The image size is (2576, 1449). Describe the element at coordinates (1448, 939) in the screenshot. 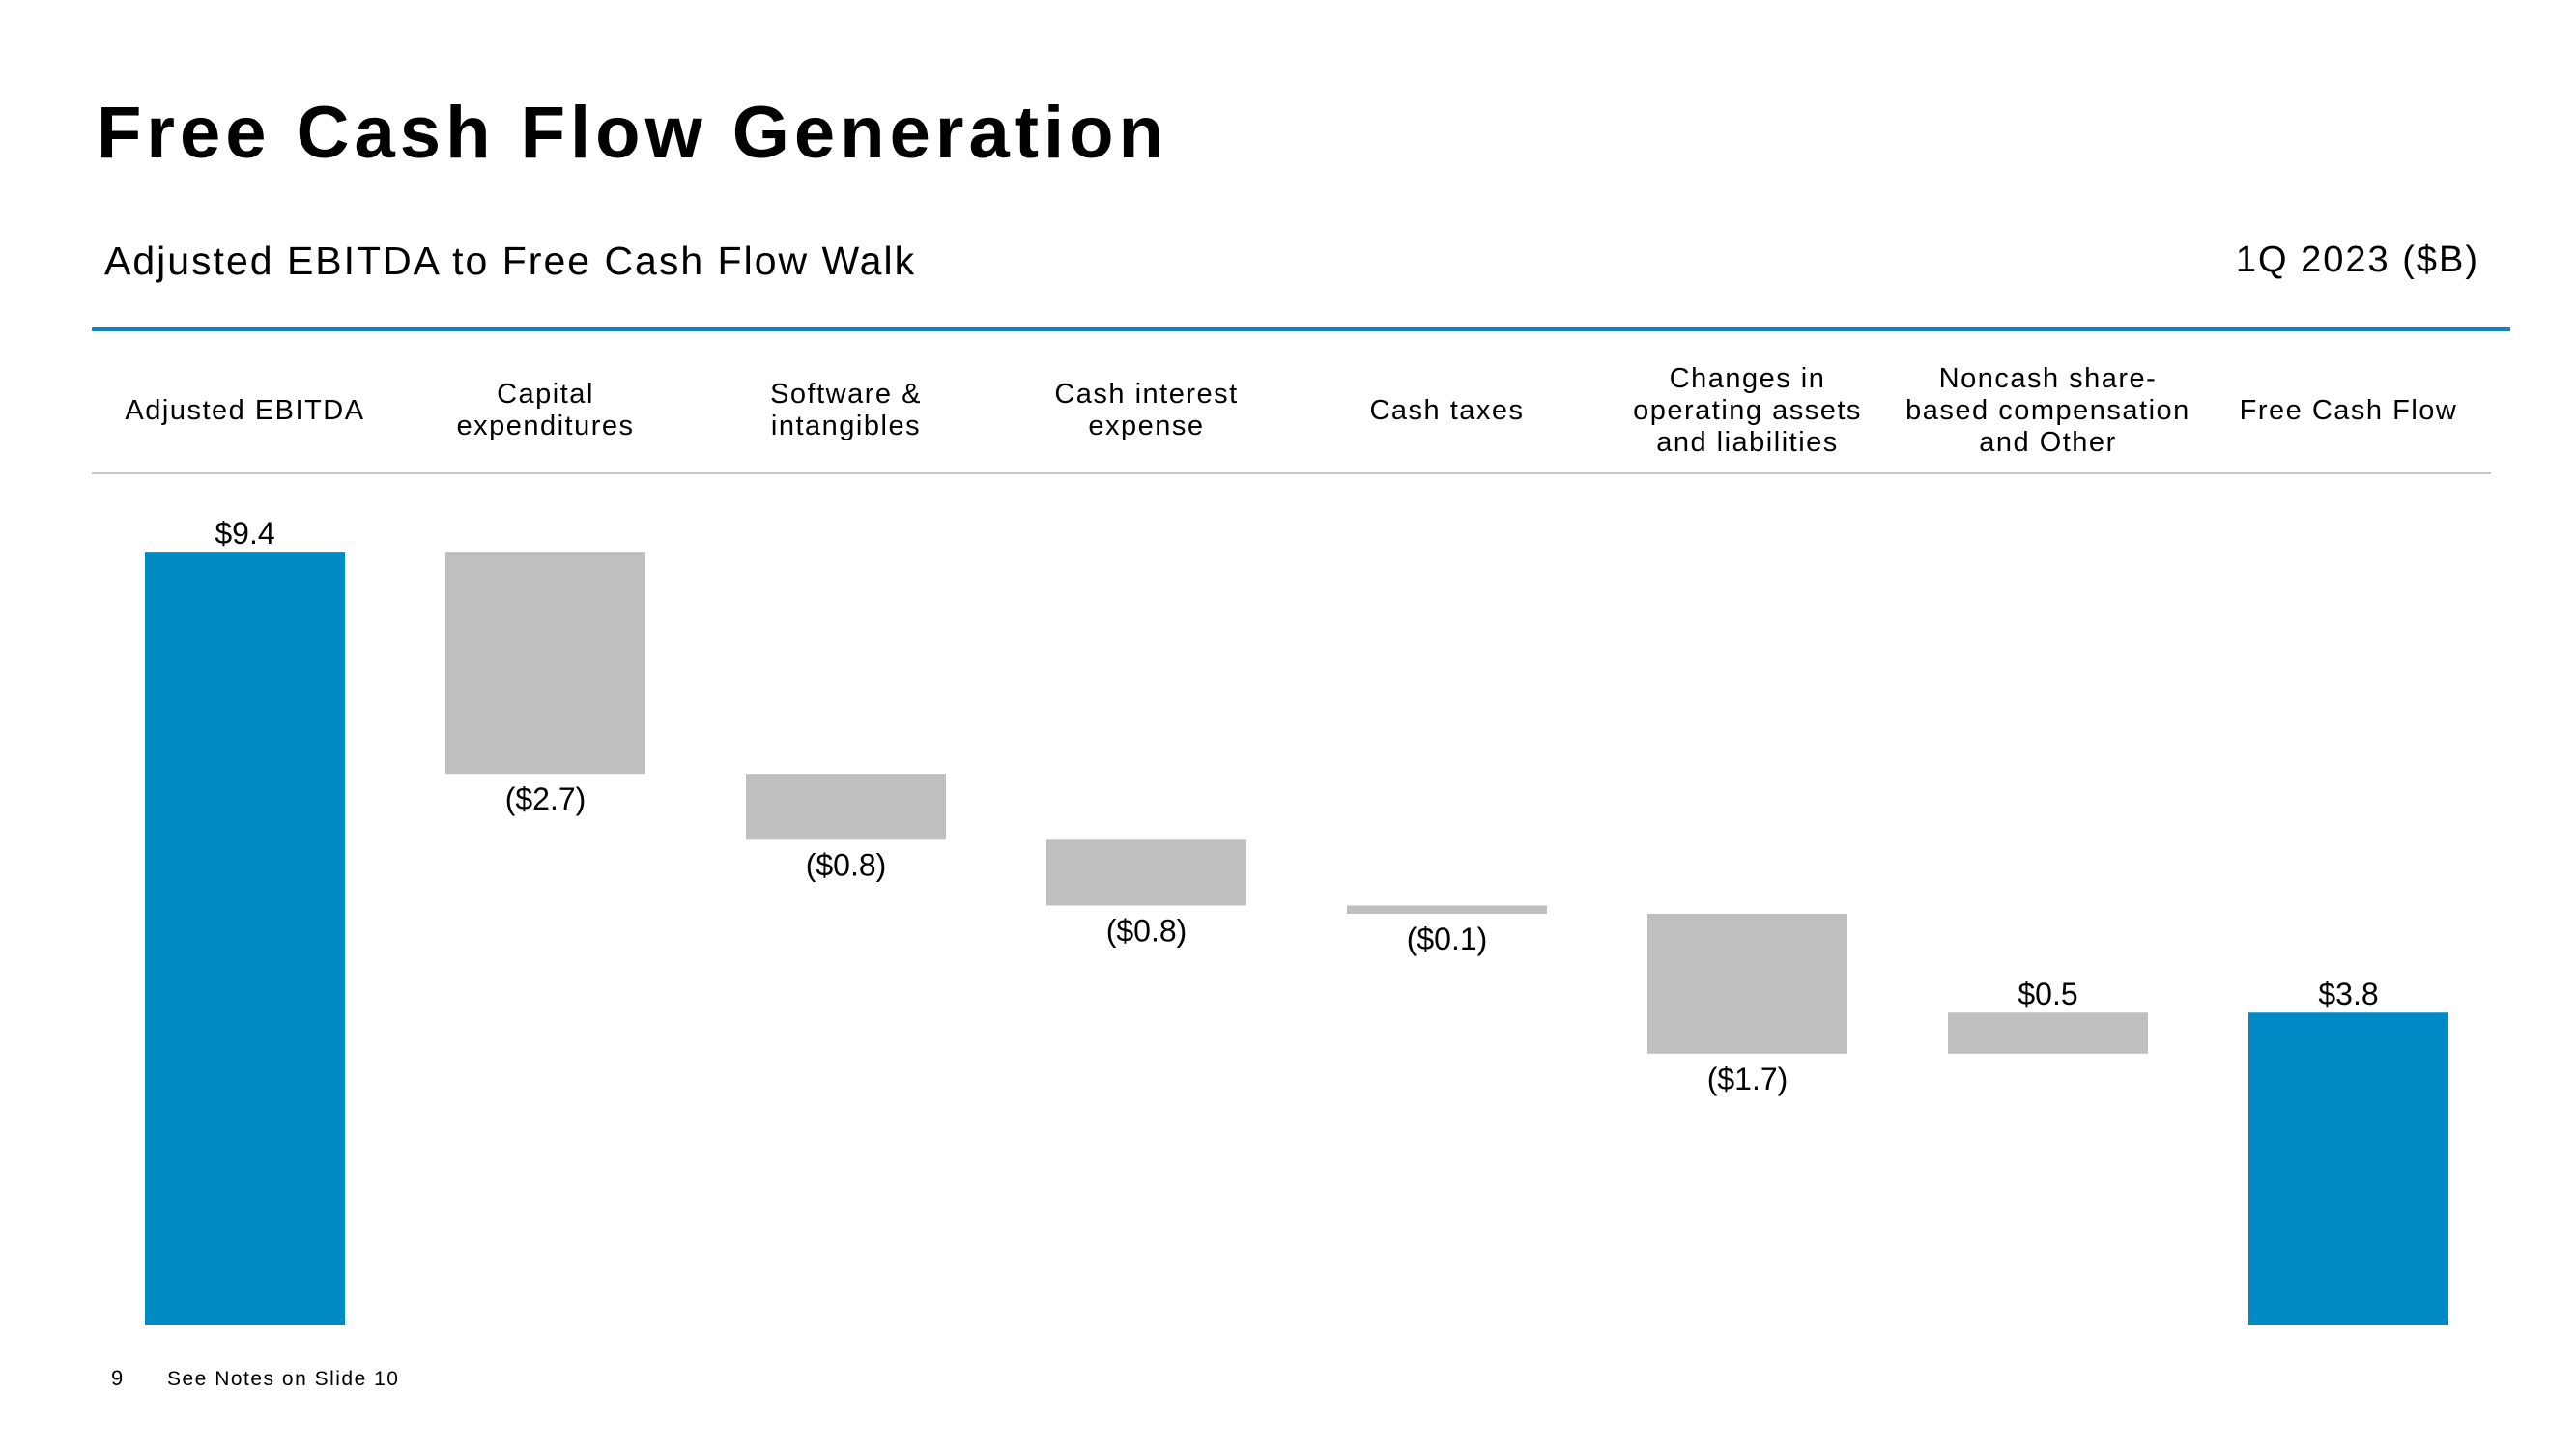

I see `data-label: ($0.1)` at that location.